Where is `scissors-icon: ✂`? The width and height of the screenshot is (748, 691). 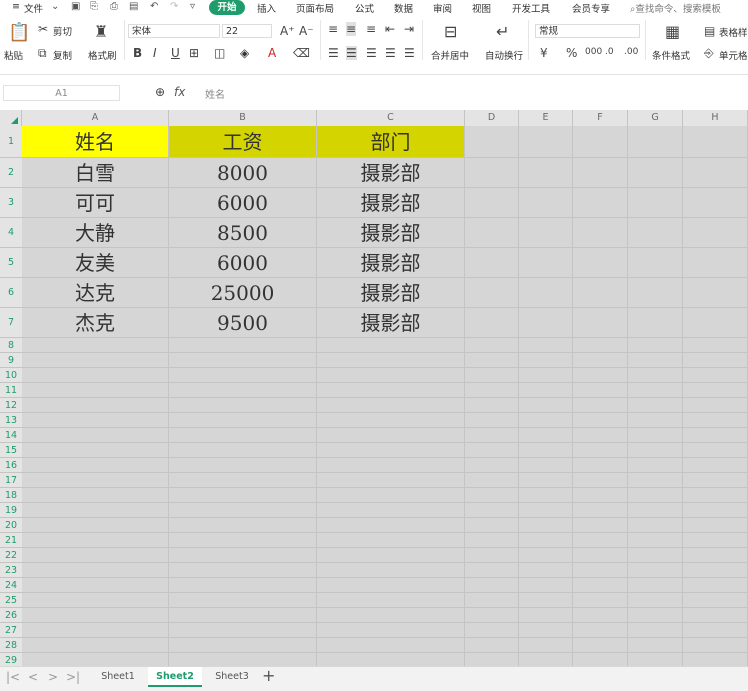
scissors-icon: ✂ is located at coordinates (43, 29).